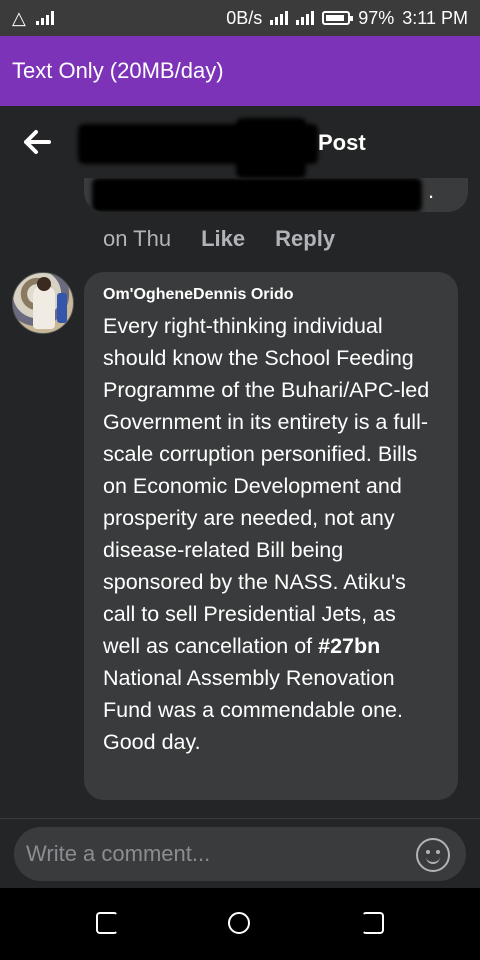 This screenshot has height=960, width=480. What do you see at coordinates (433, 855) in the screenshot?
I see `emoji-icon` at bounding box center [433, 855].